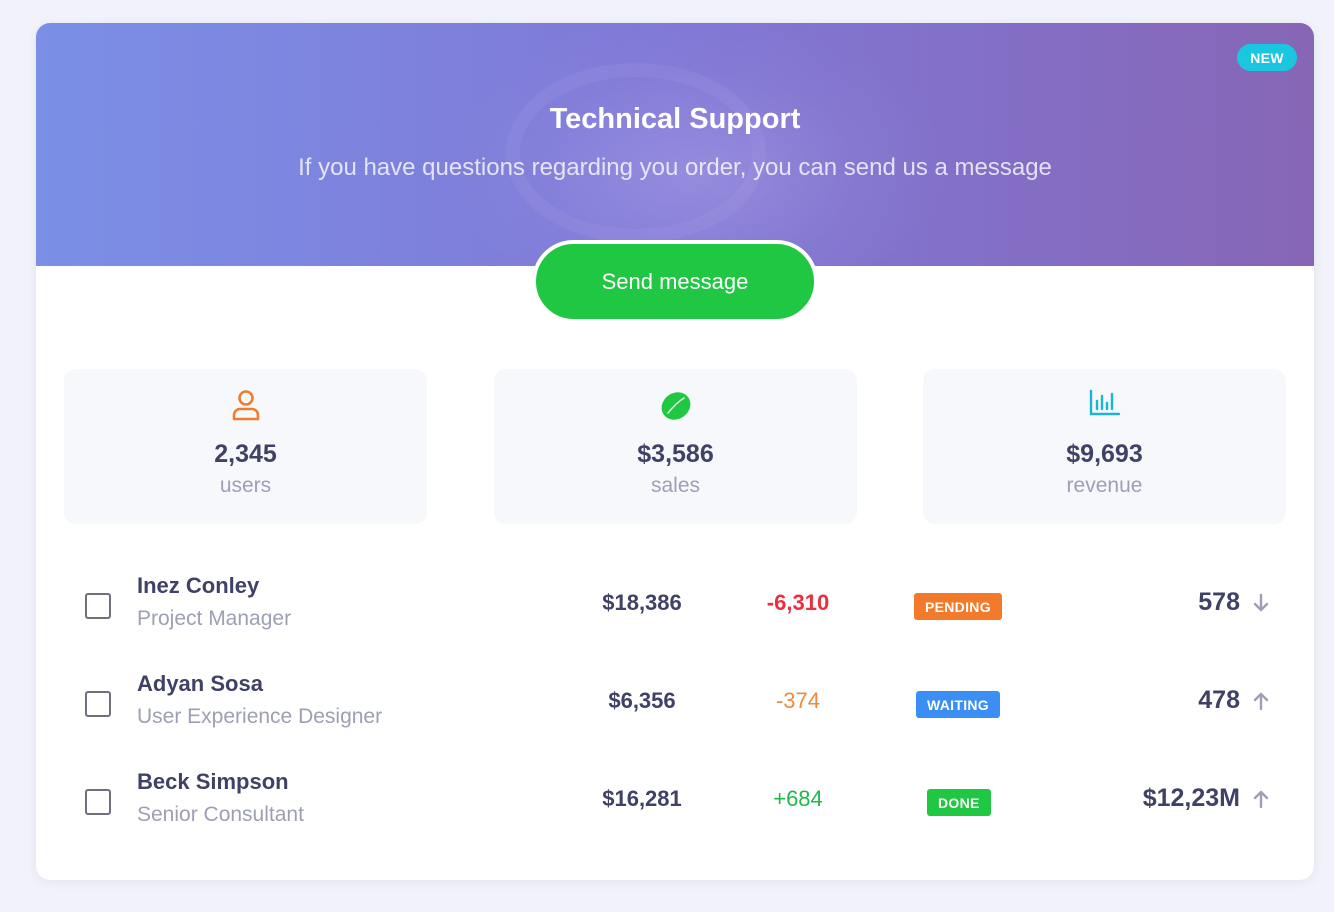 This screenshot has height=912, width=1334. What do you see at coordinates (642, 798) in the screenshot?
I see `row-amount: $16,281` at bounding box center [642, 798].